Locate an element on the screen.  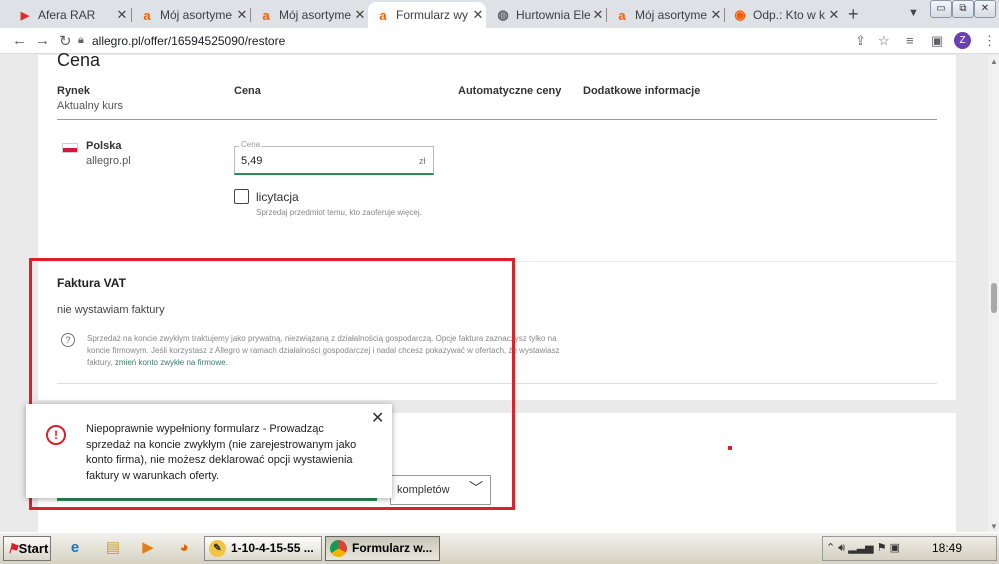
auction-label: licytacja is located at coordinates (277, 197).